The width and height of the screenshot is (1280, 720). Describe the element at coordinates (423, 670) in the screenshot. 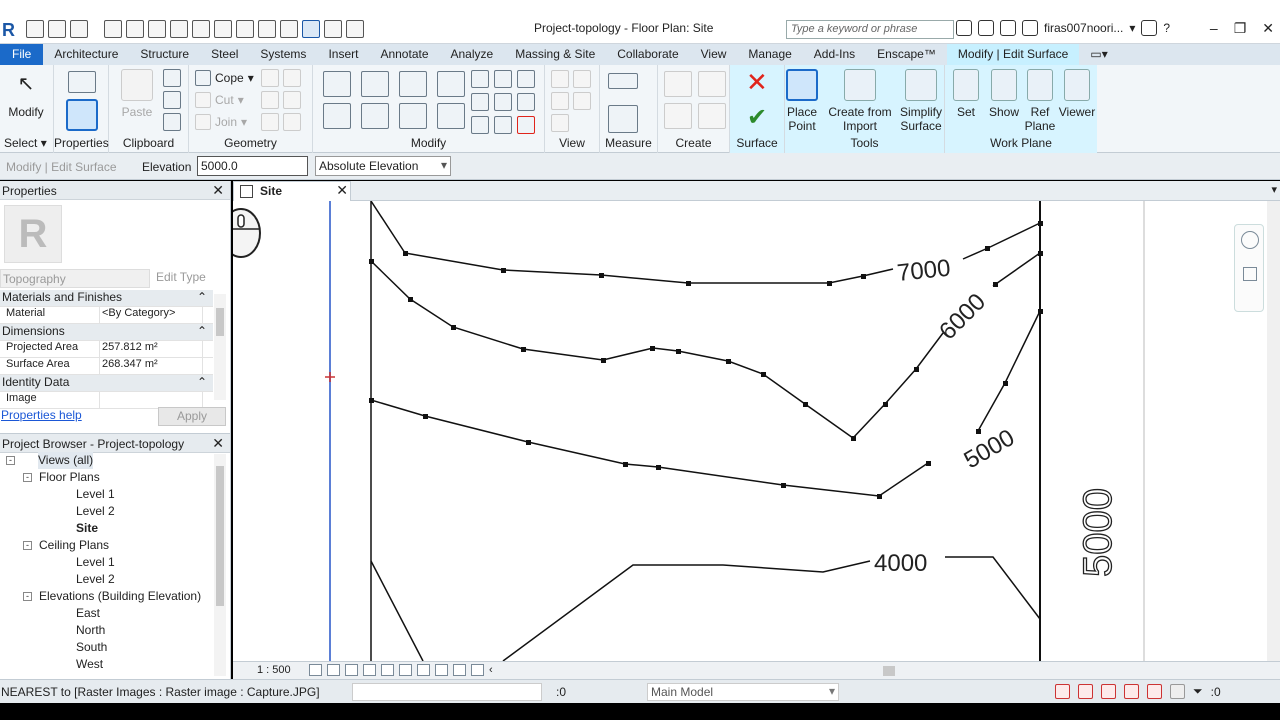

I see `lock-view-icon` at that location.